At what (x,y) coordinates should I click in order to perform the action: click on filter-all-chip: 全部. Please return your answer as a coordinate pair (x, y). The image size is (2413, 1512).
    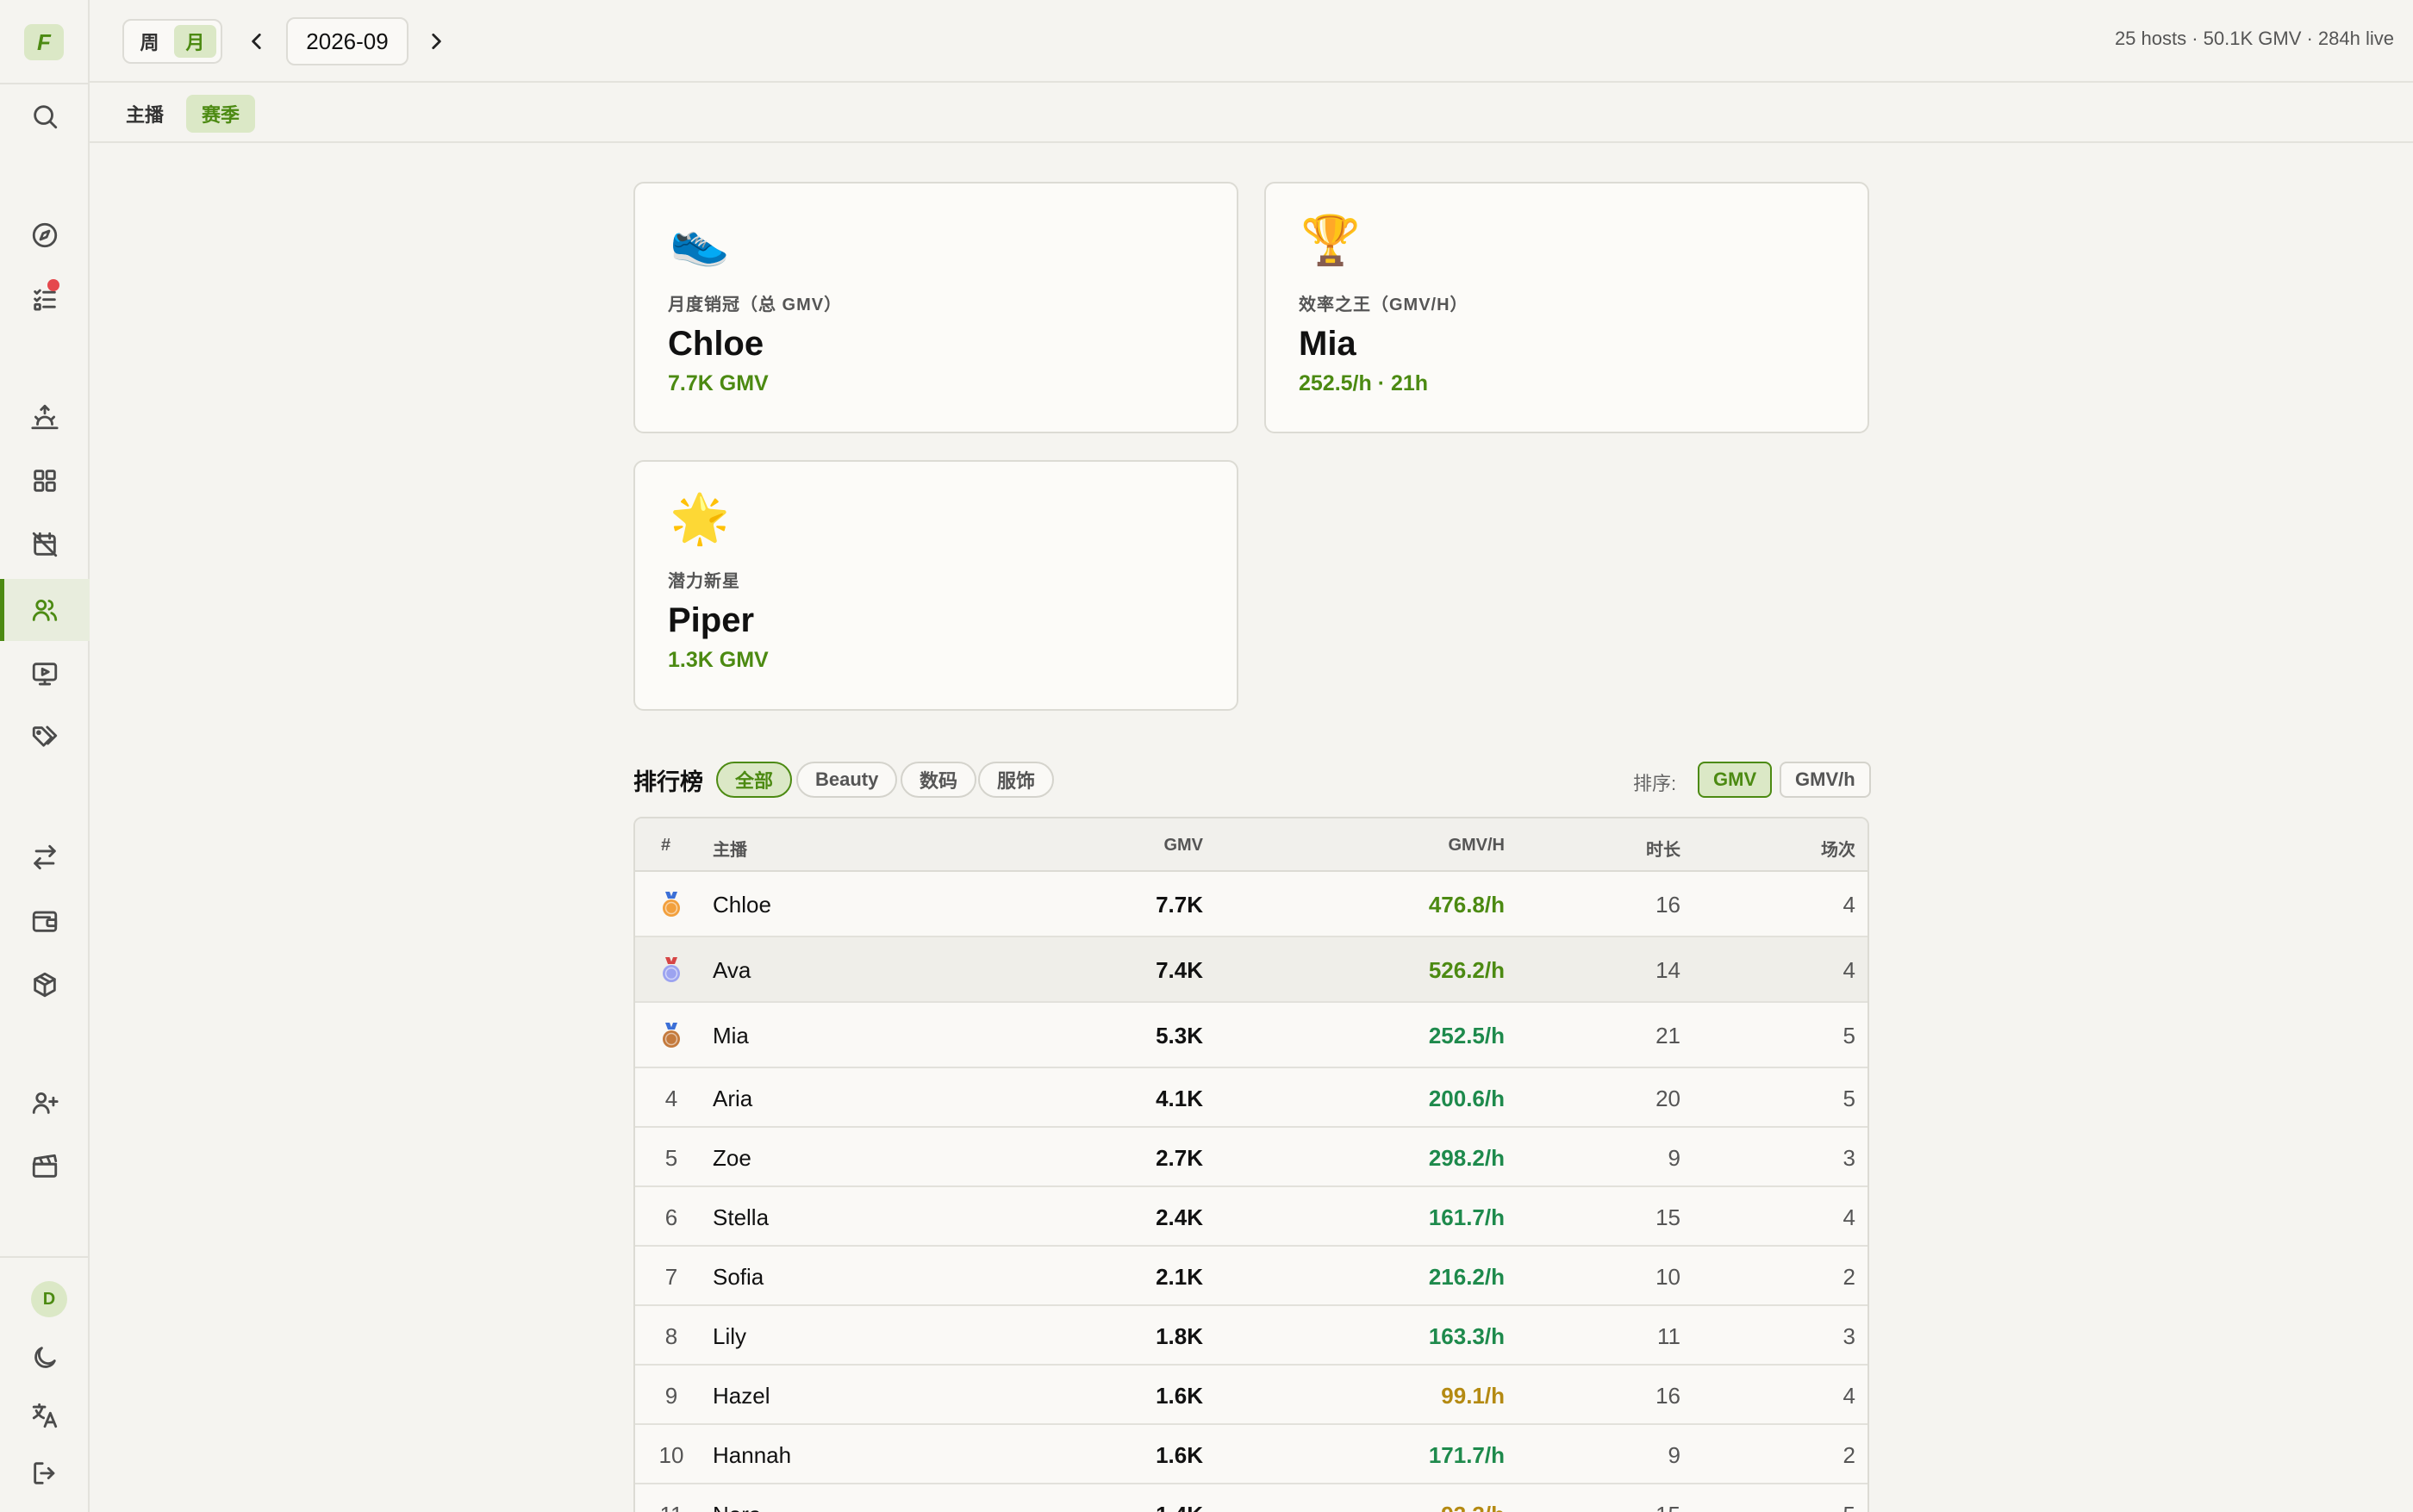
    Looking at the image, I should click on (754, 780).